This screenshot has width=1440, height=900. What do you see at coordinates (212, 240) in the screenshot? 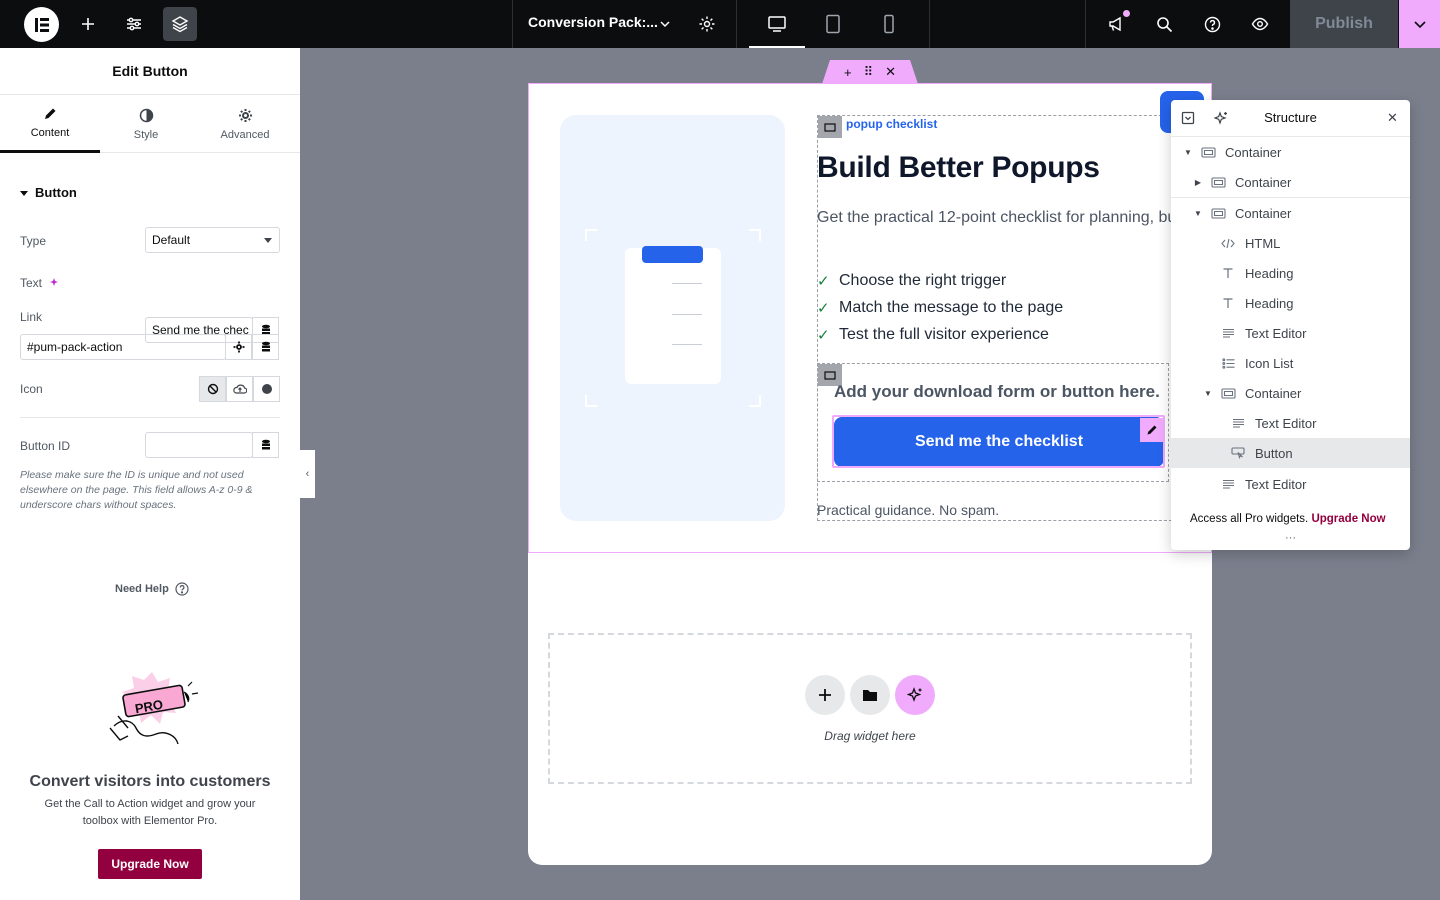
I see `type-select: Default` at bounding box center [212, 240].